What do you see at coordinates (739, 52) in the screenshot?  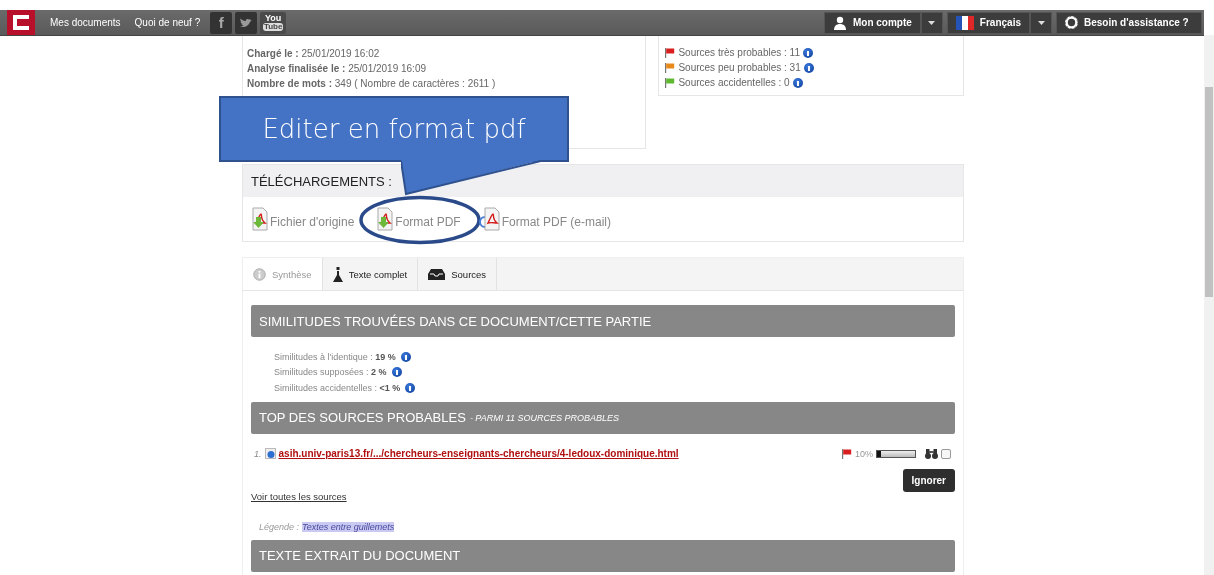 I see `summary-text: Sources très probables : 11` at bounding box center [739, 52].